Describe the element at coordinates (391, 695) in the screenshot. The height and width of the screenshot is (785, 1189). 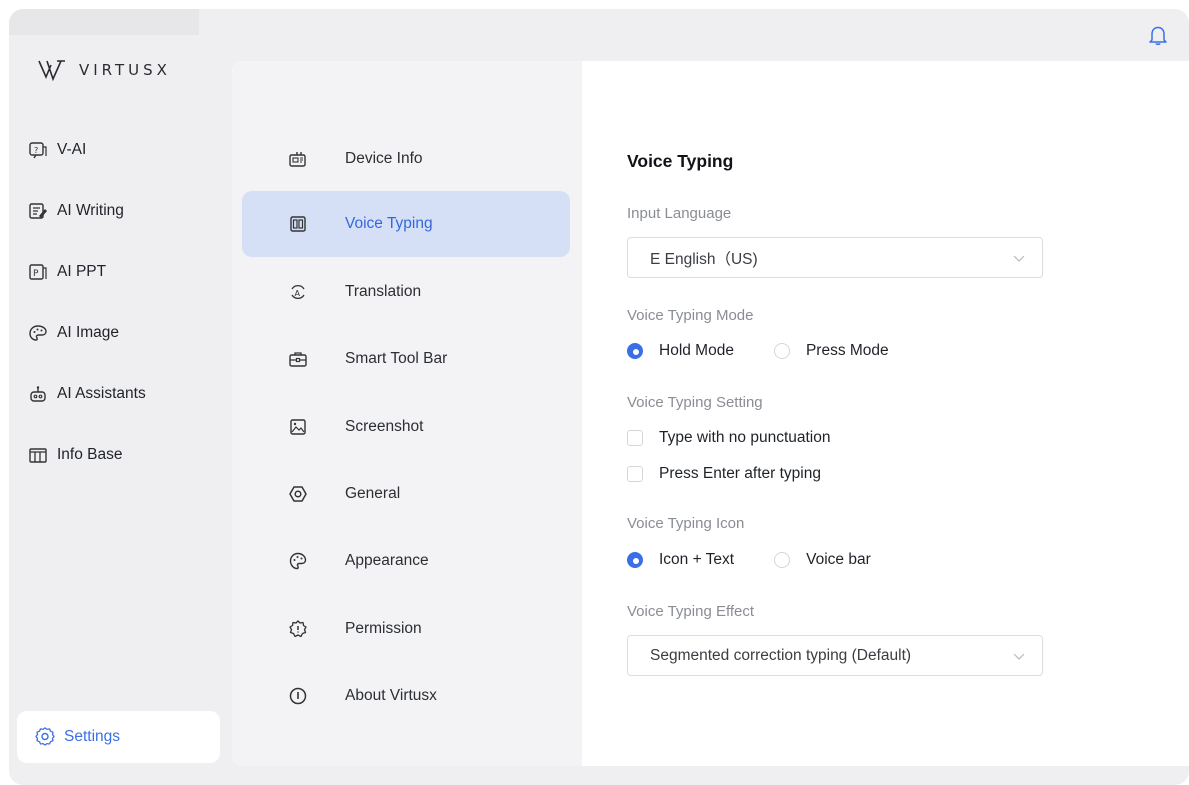
I see `tab-label: About Virtusx` at that location.